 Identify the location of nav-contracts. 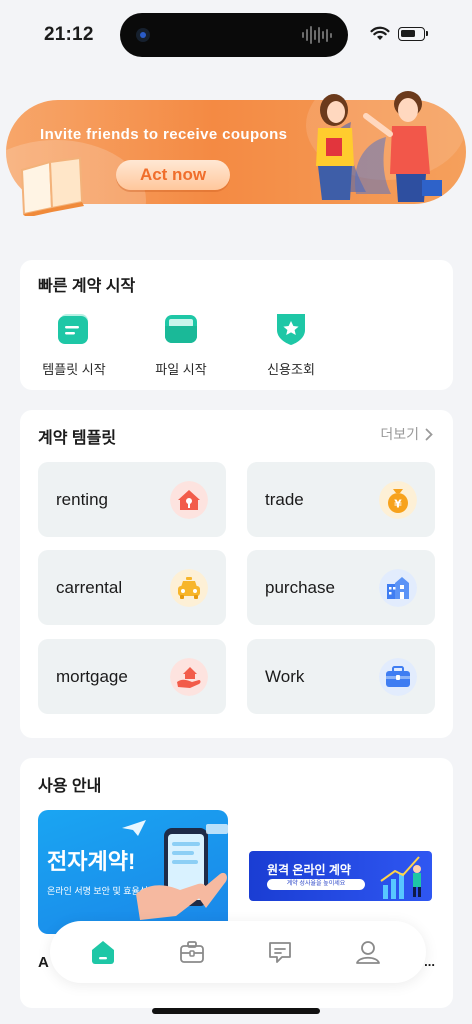
(192, 952).